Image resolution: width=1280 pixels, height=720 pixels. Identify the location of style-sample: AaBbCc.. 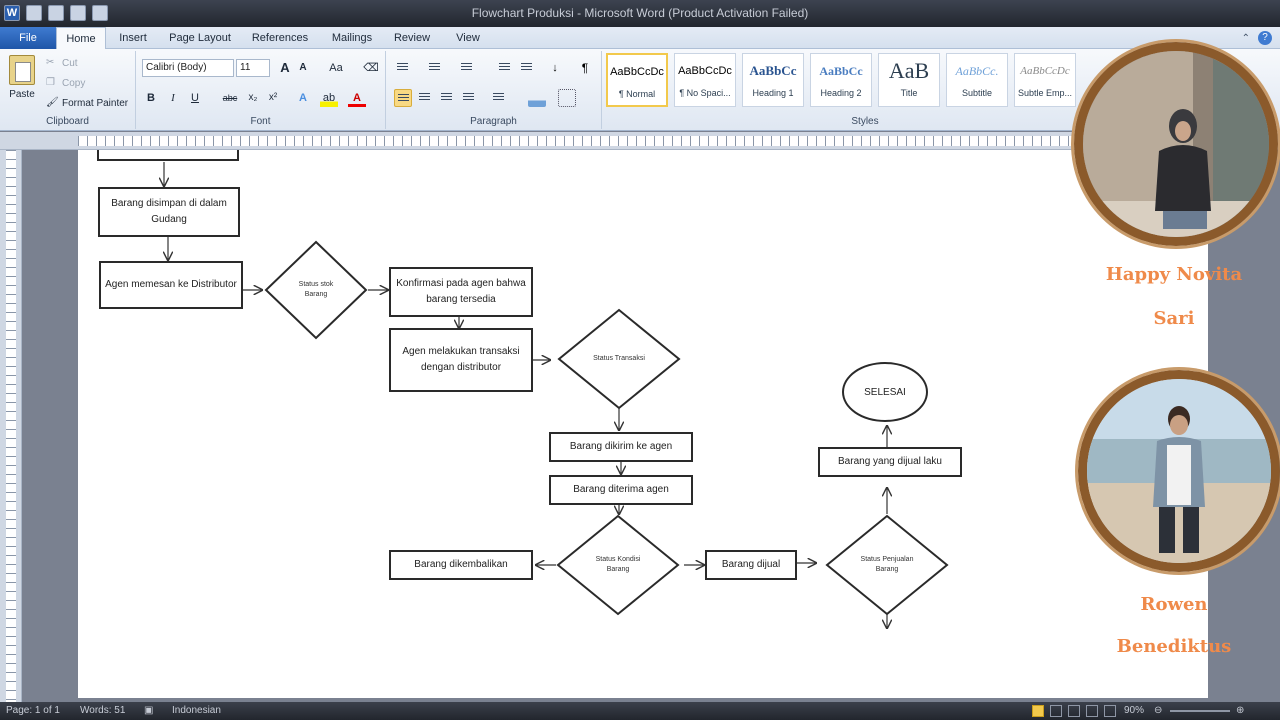
(977, 71).